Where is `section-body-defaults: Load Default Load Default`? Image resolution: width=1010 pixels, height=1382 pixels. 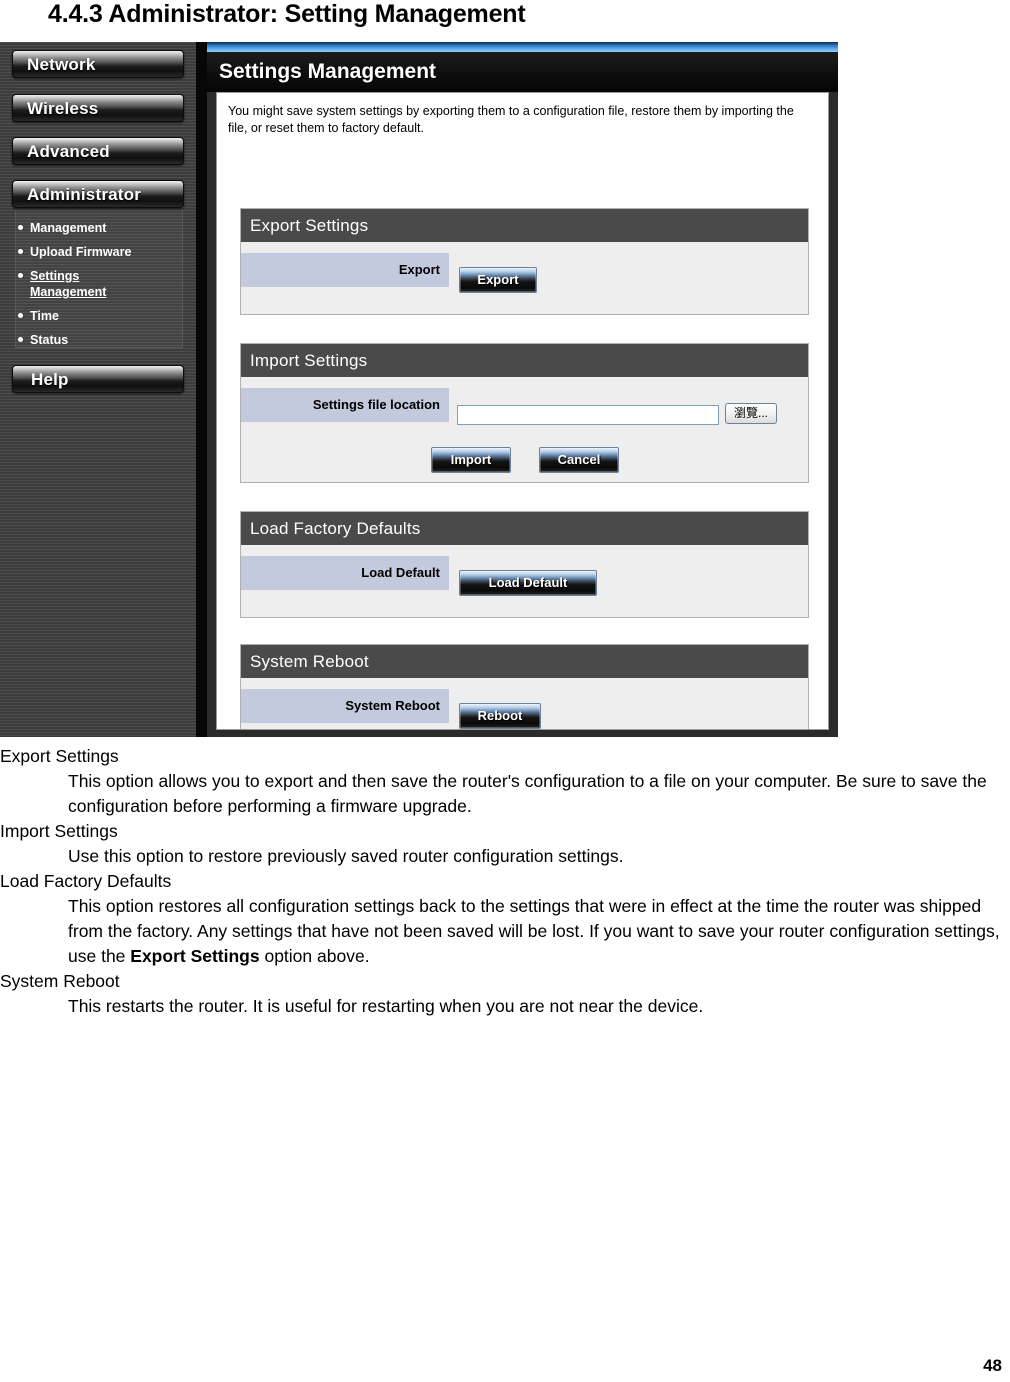
section-body-defaults: Load Default Load Default is located at coordinates (524, 581).